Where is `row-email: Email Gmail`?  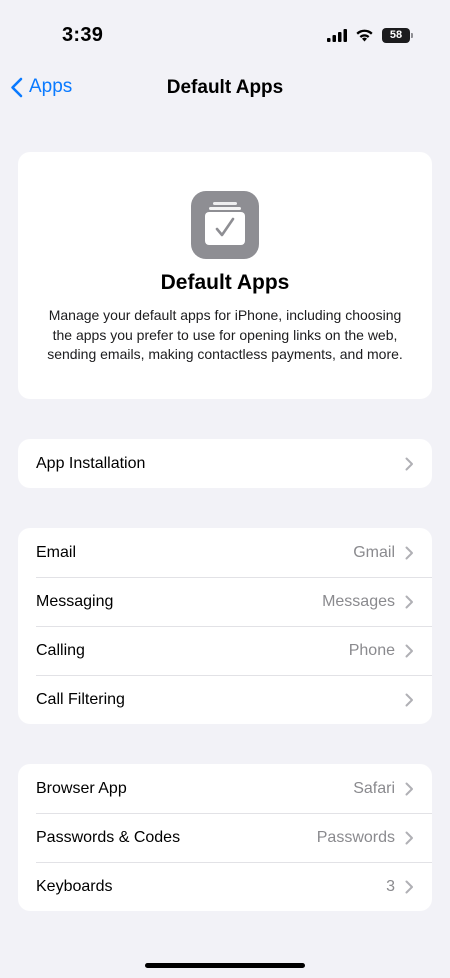 row-email: Email Gmail is located at coordinates (225, 552).